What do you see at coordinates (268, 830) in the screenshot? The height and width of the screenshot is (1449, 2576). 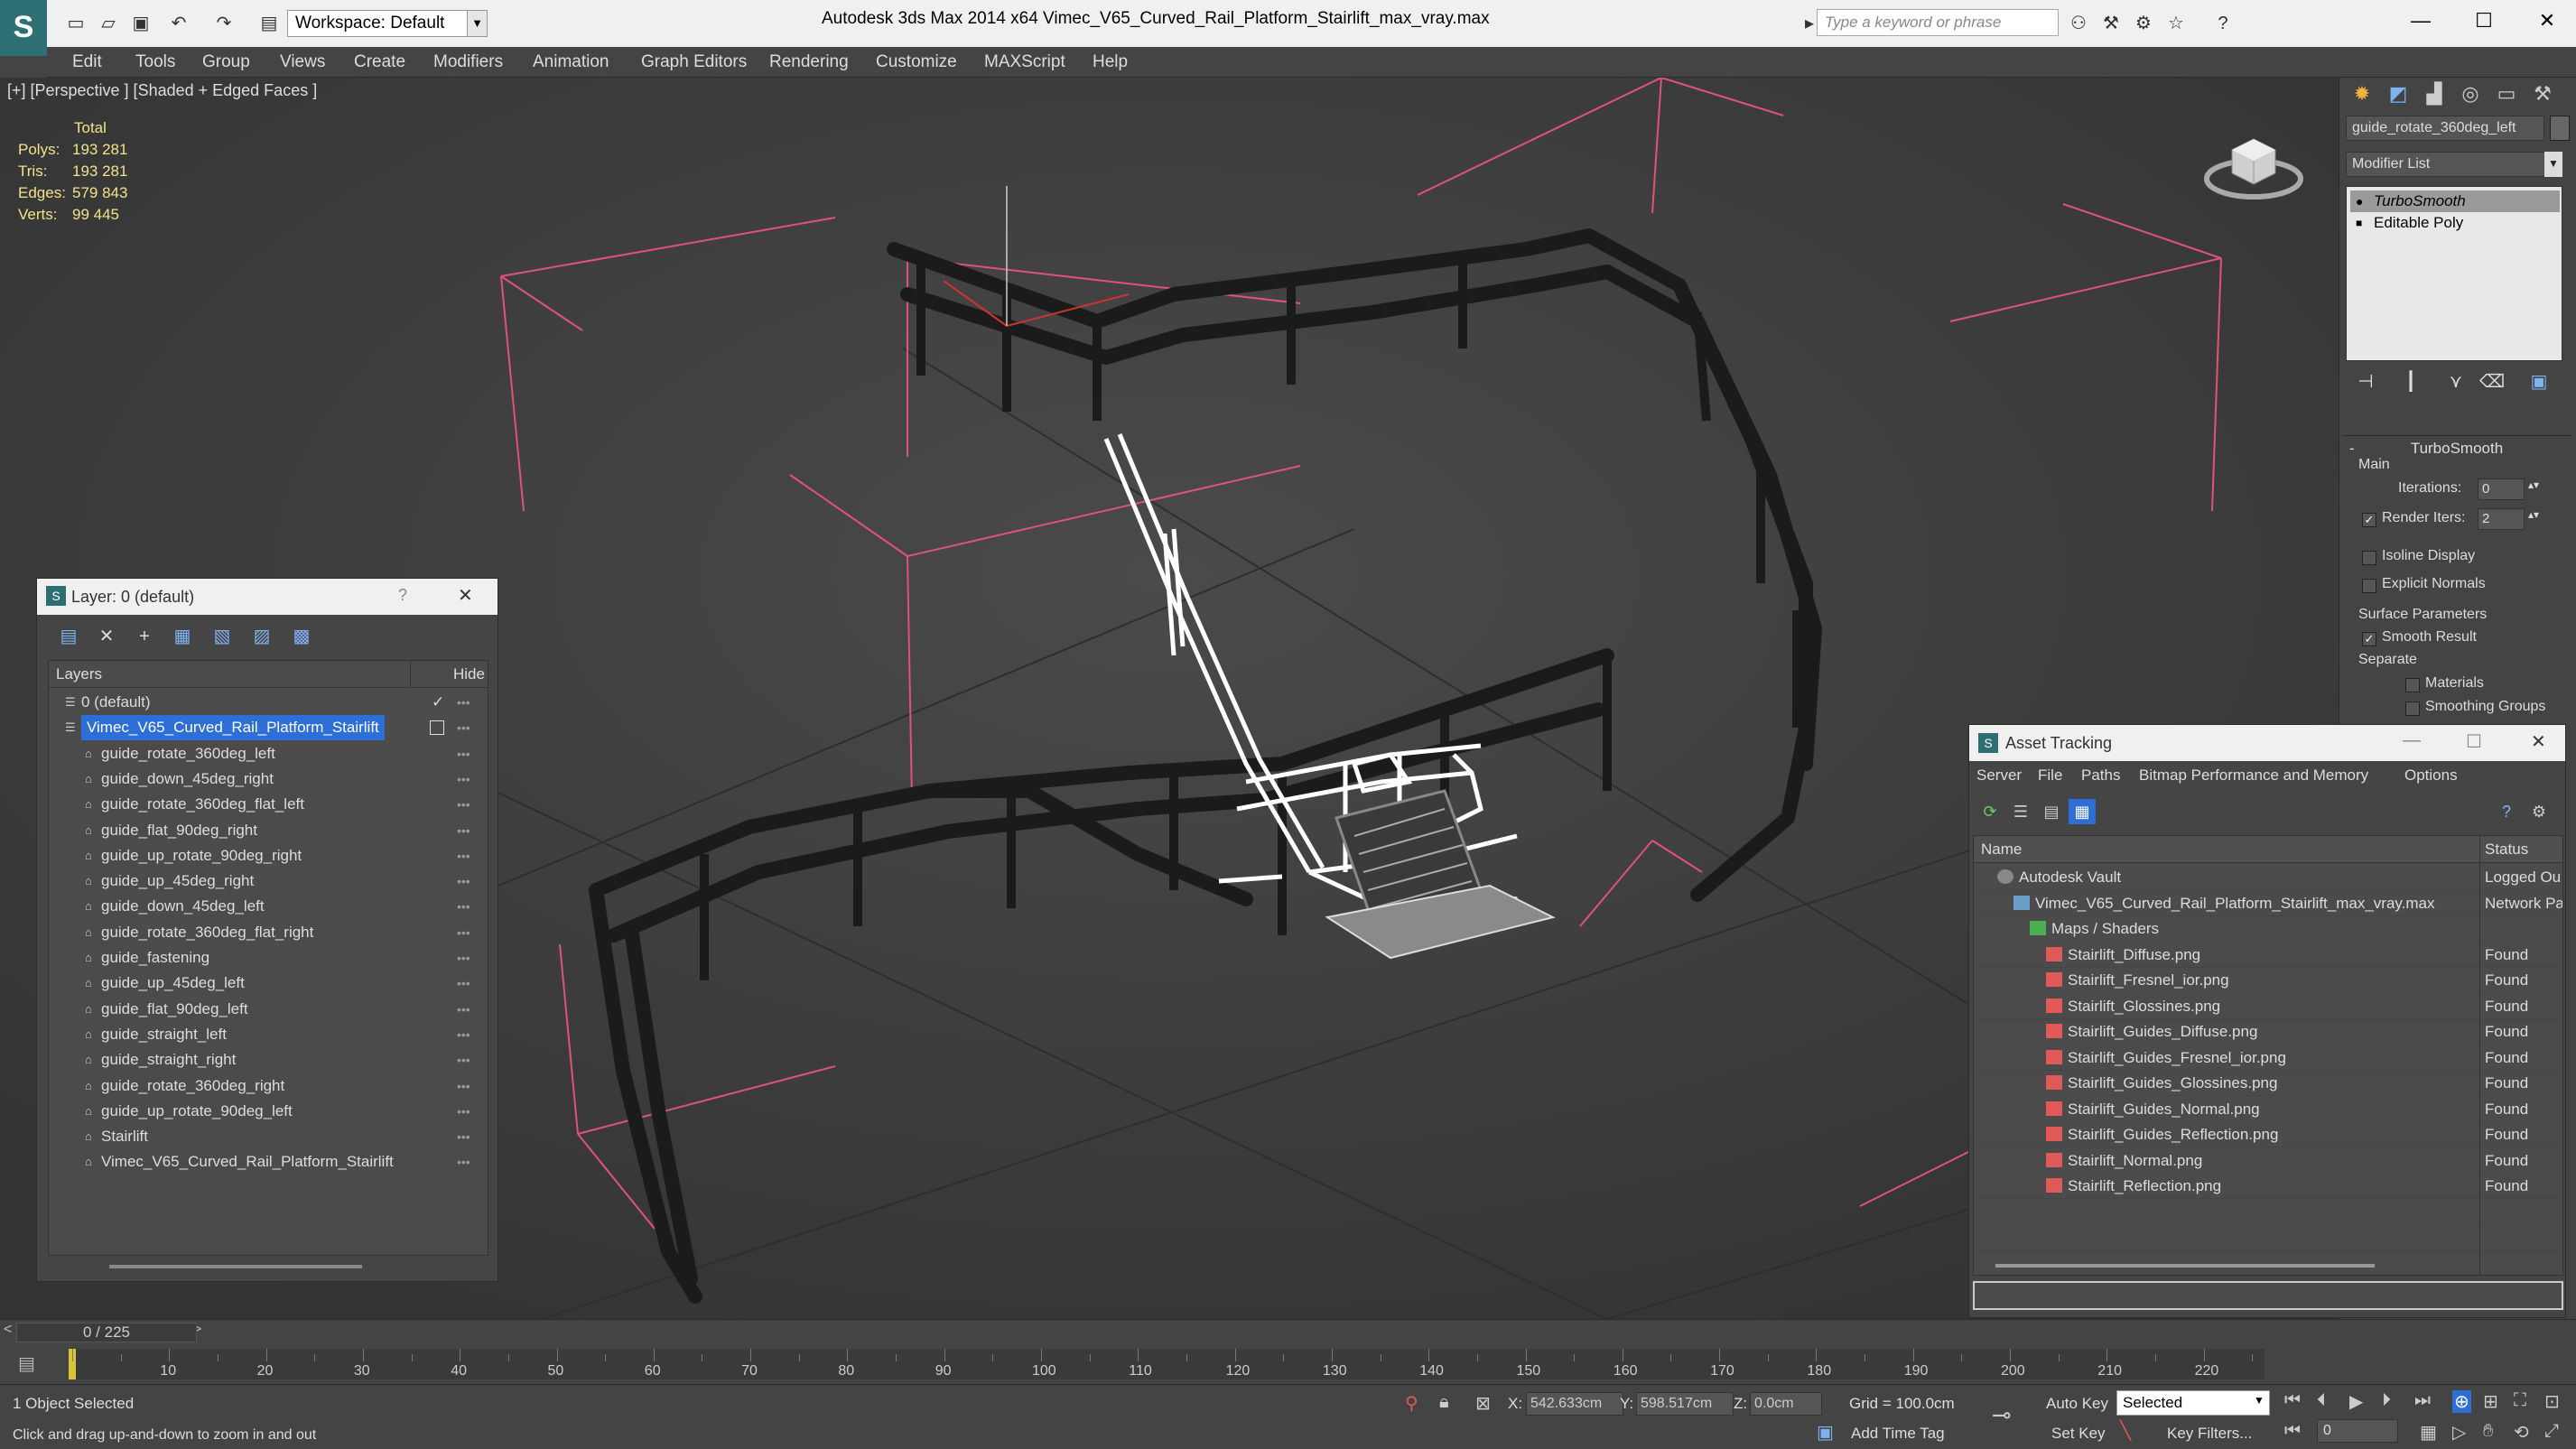 I see `layer-row: ⌂ guide_flat_90deg_right •••` at bounding box center [268, 830].